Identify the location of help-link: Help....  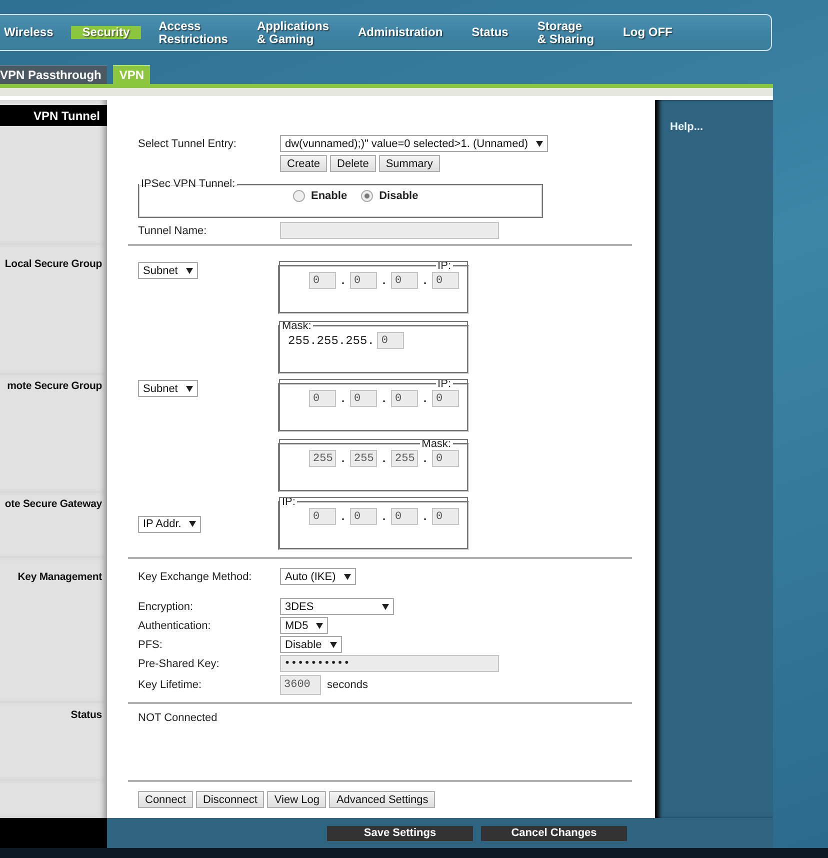
(721, 127).